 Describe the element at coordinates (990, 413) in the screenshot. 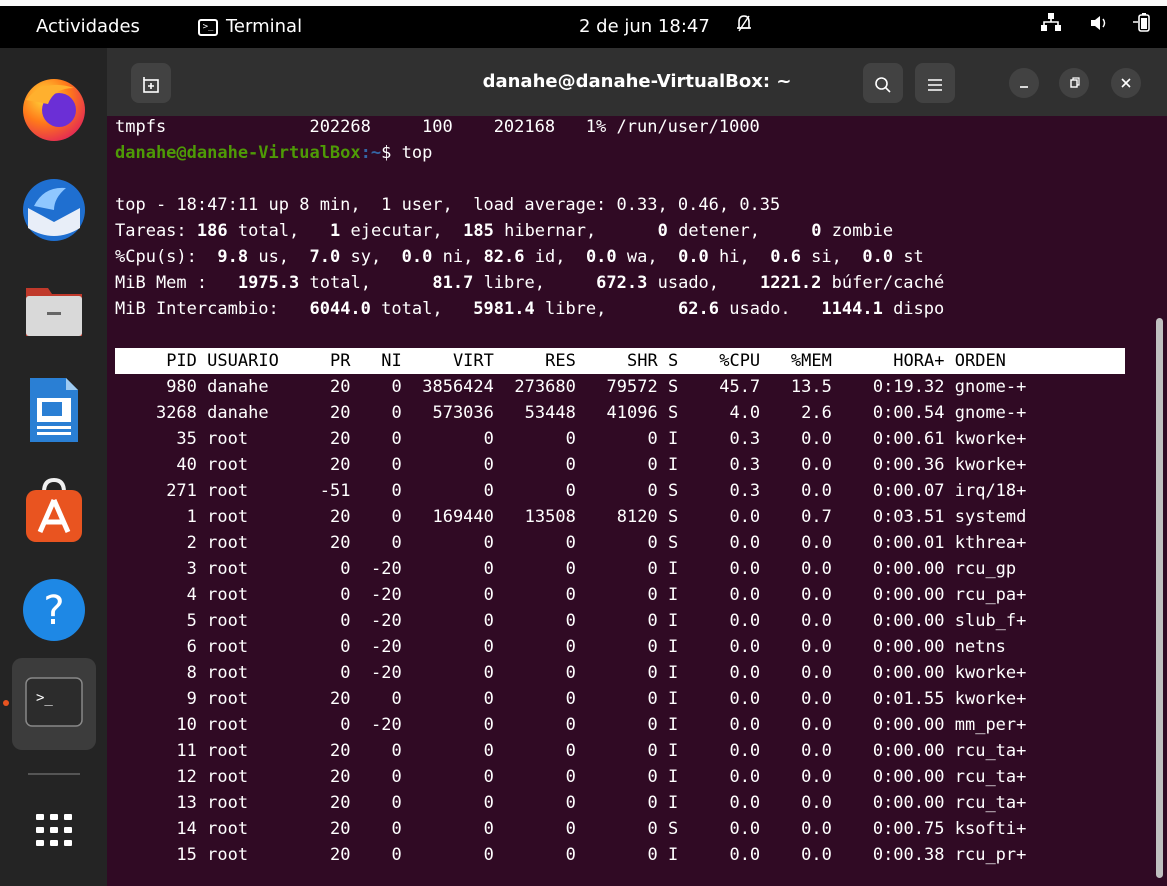

I see `col-cmd: gnome-+` at that location.